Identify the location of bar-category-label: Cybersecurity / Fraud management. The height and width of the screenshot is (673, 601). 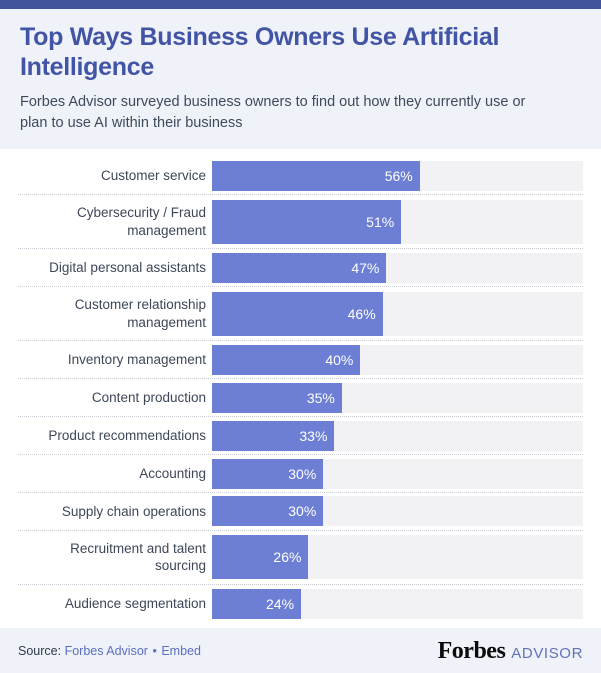
(141, 221).